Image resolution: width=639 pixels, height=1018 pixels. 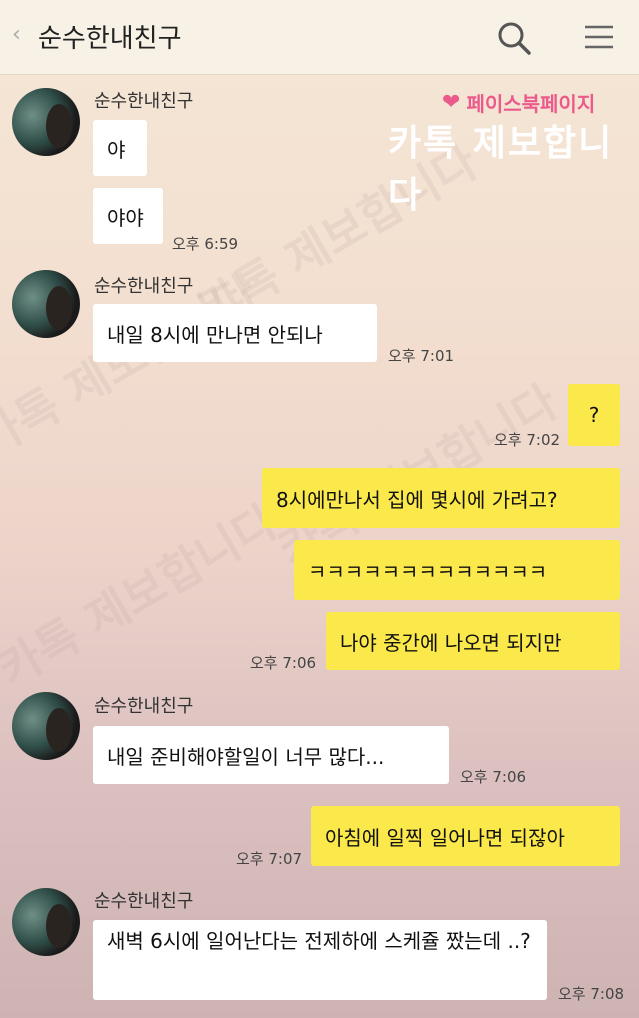 I want to click on message-time: 오후 7:08, so click(x=591, y=994).